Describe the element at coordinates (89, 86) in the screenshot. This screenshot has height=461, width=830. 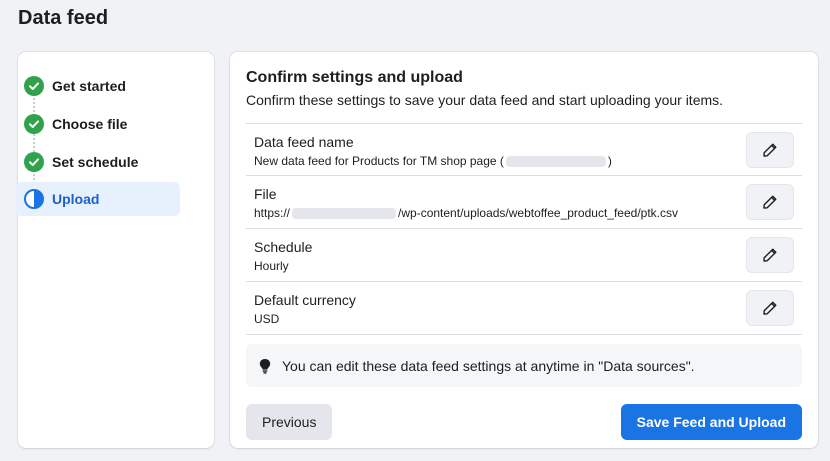
I see `step-label: Get started` at that location.